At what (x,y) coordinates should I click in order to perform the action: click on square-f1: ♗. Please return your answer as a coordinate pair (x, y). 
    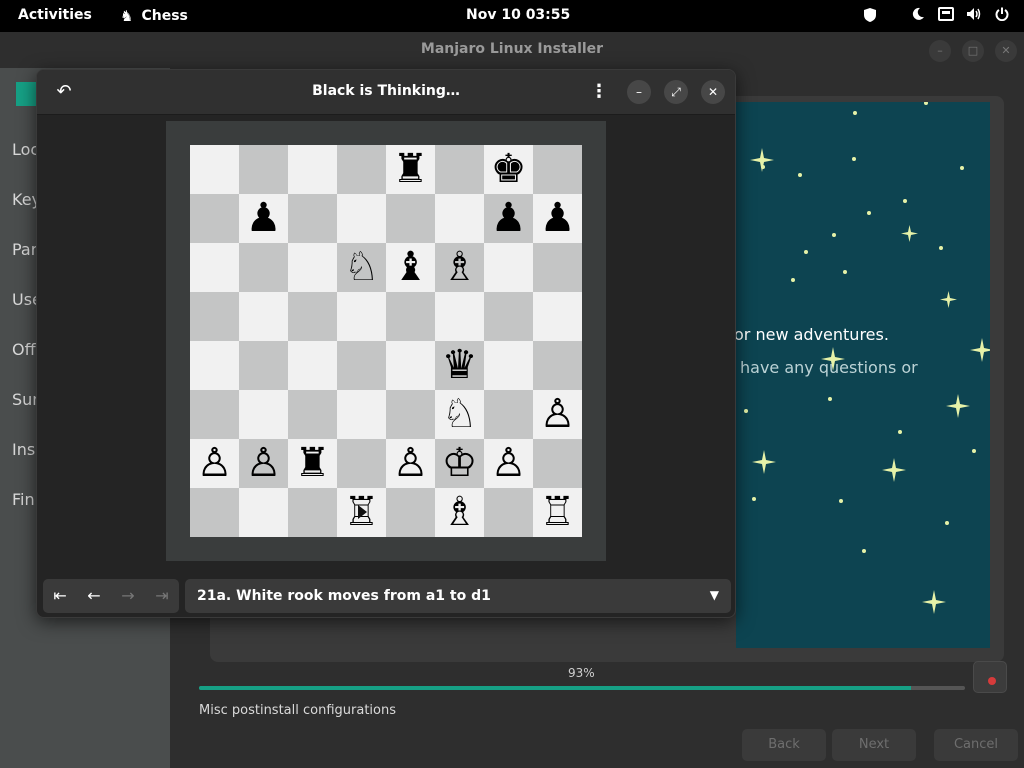
    Looking at the image, I should click on (459, 512).